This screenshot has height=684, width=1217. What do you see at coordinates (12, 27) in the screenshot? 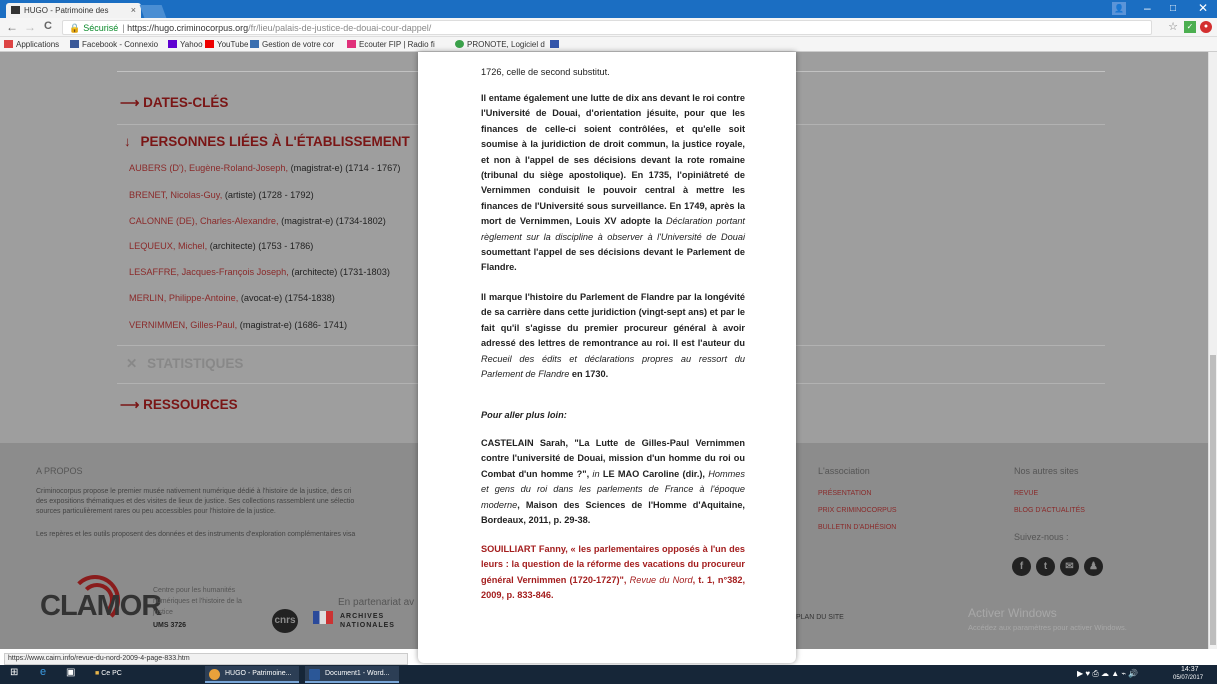
I see `back-button: ←` at bounding box center [12, 27].